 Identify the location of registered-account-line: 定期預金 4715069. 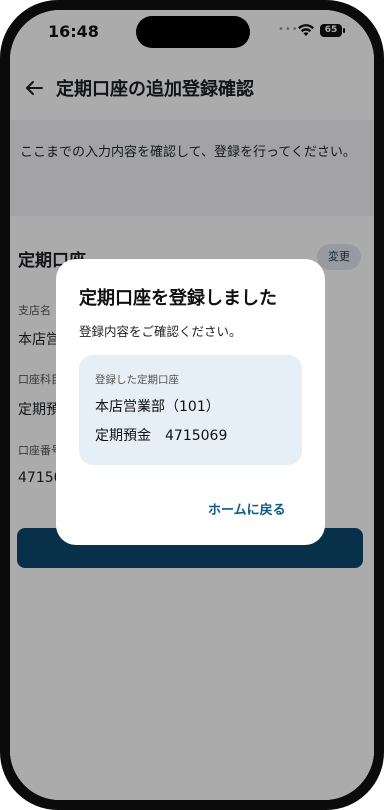
(161, 435).